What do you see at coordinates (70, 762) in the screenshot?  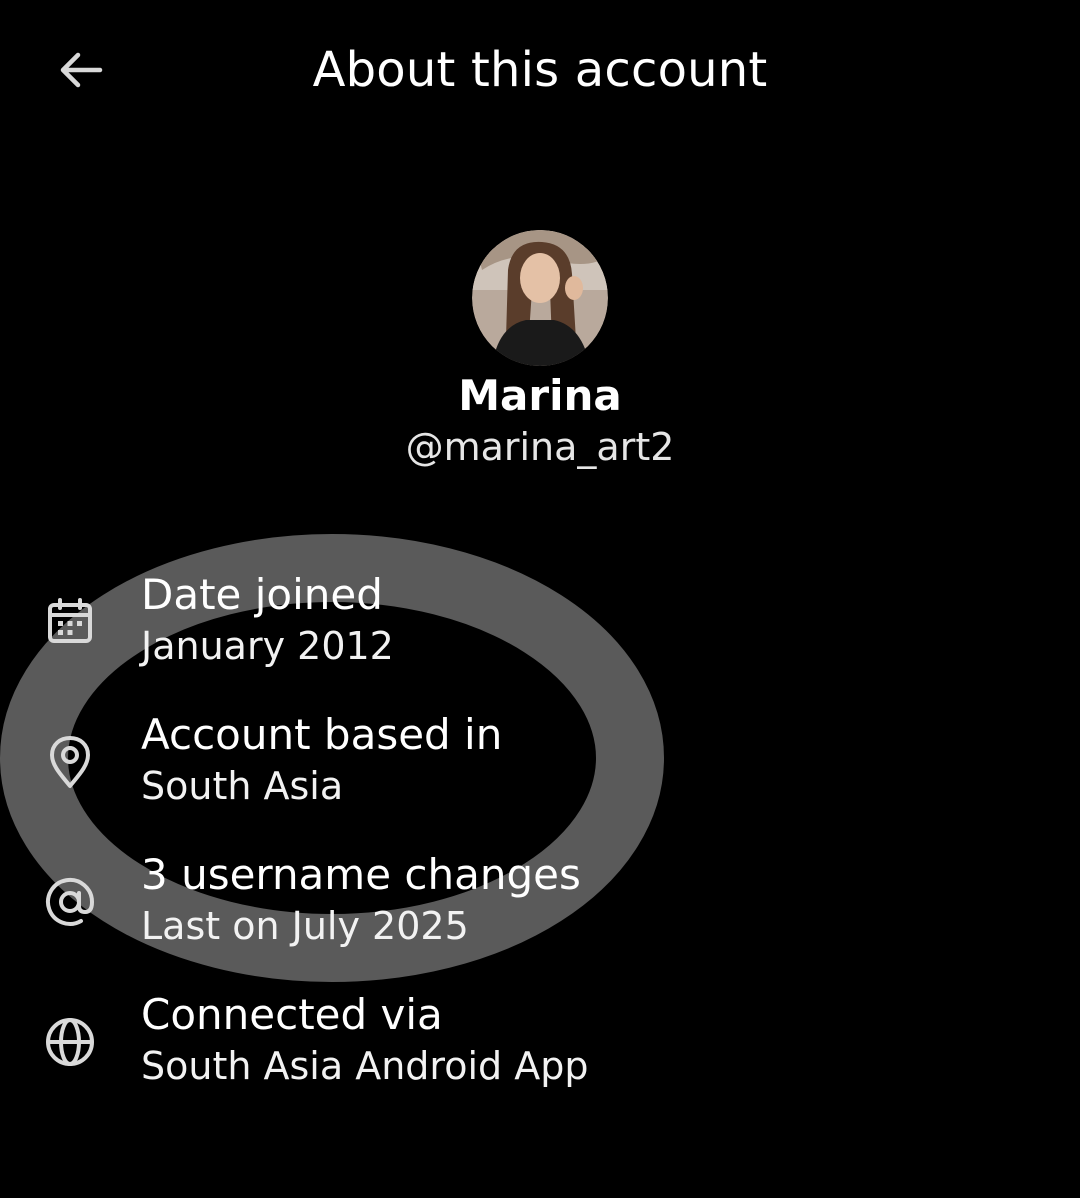 I see `location-pin-icon` at bounding box center [70, 762].